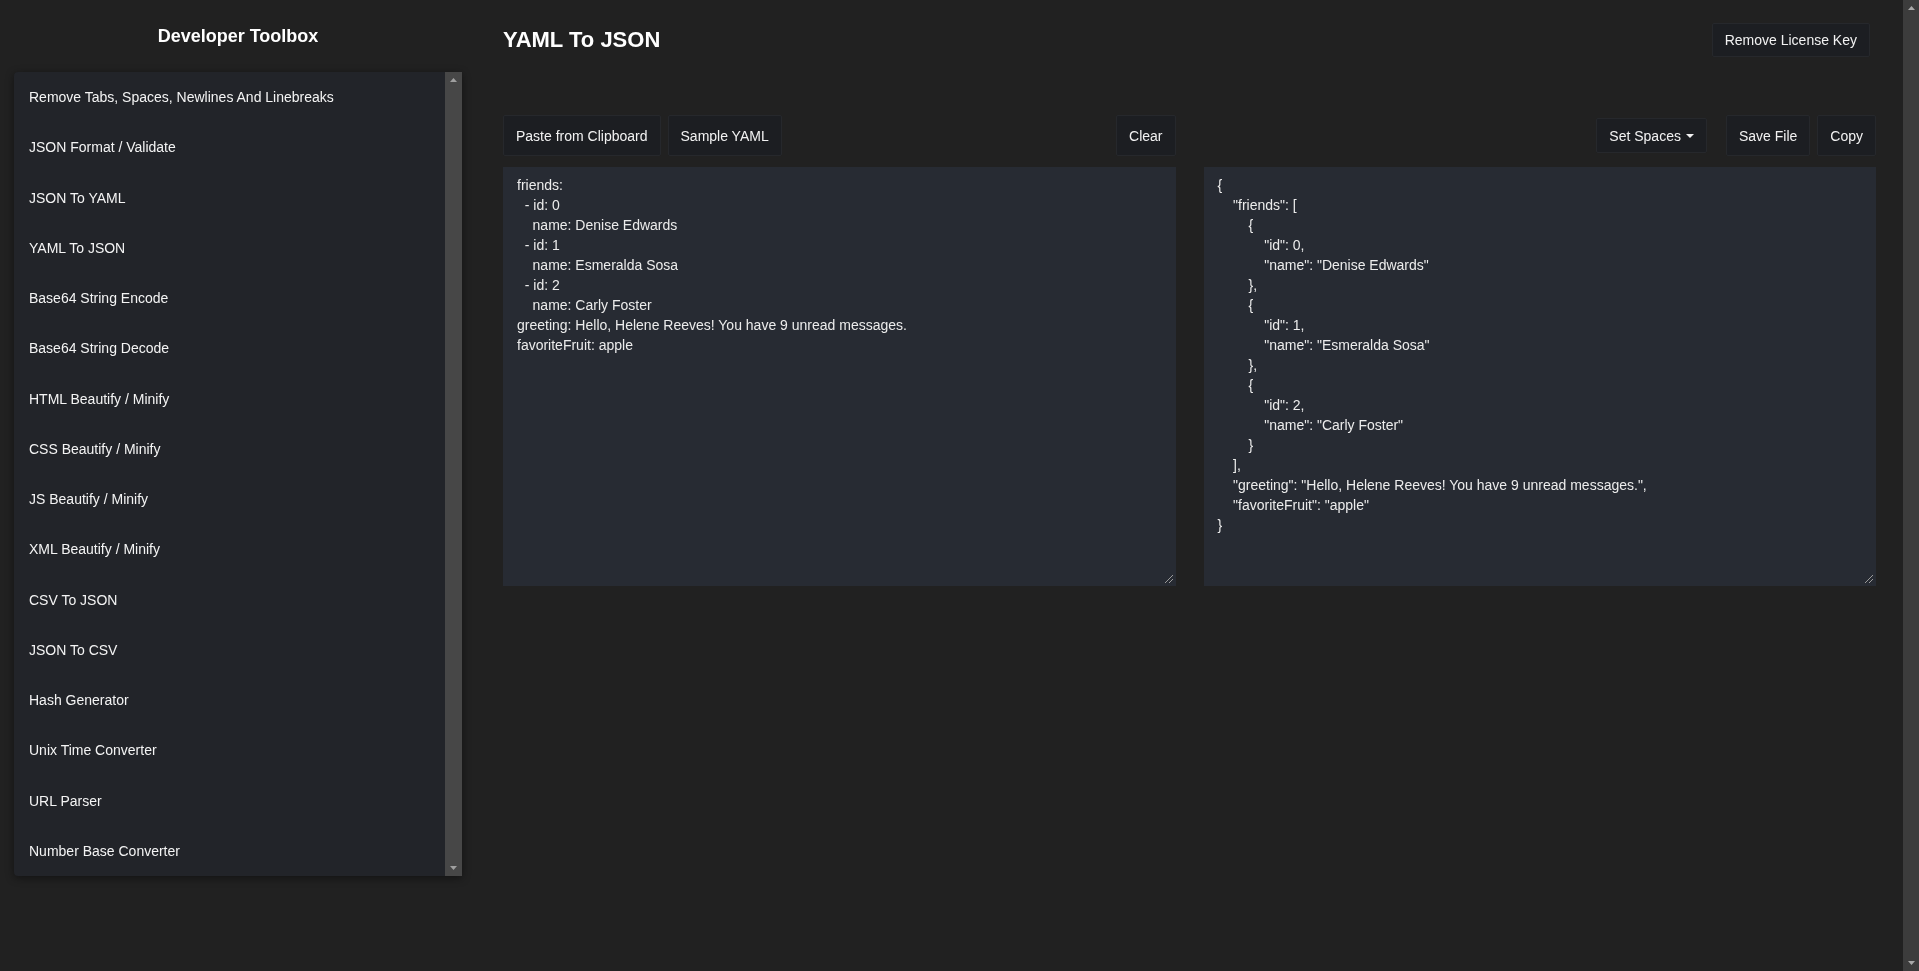 Image resolution: width=1919 pixels, height=971 pixels. Describe the element at coordinates (582, 40) in the screenshot. I see `page-title: YAML To JSON` at that location.